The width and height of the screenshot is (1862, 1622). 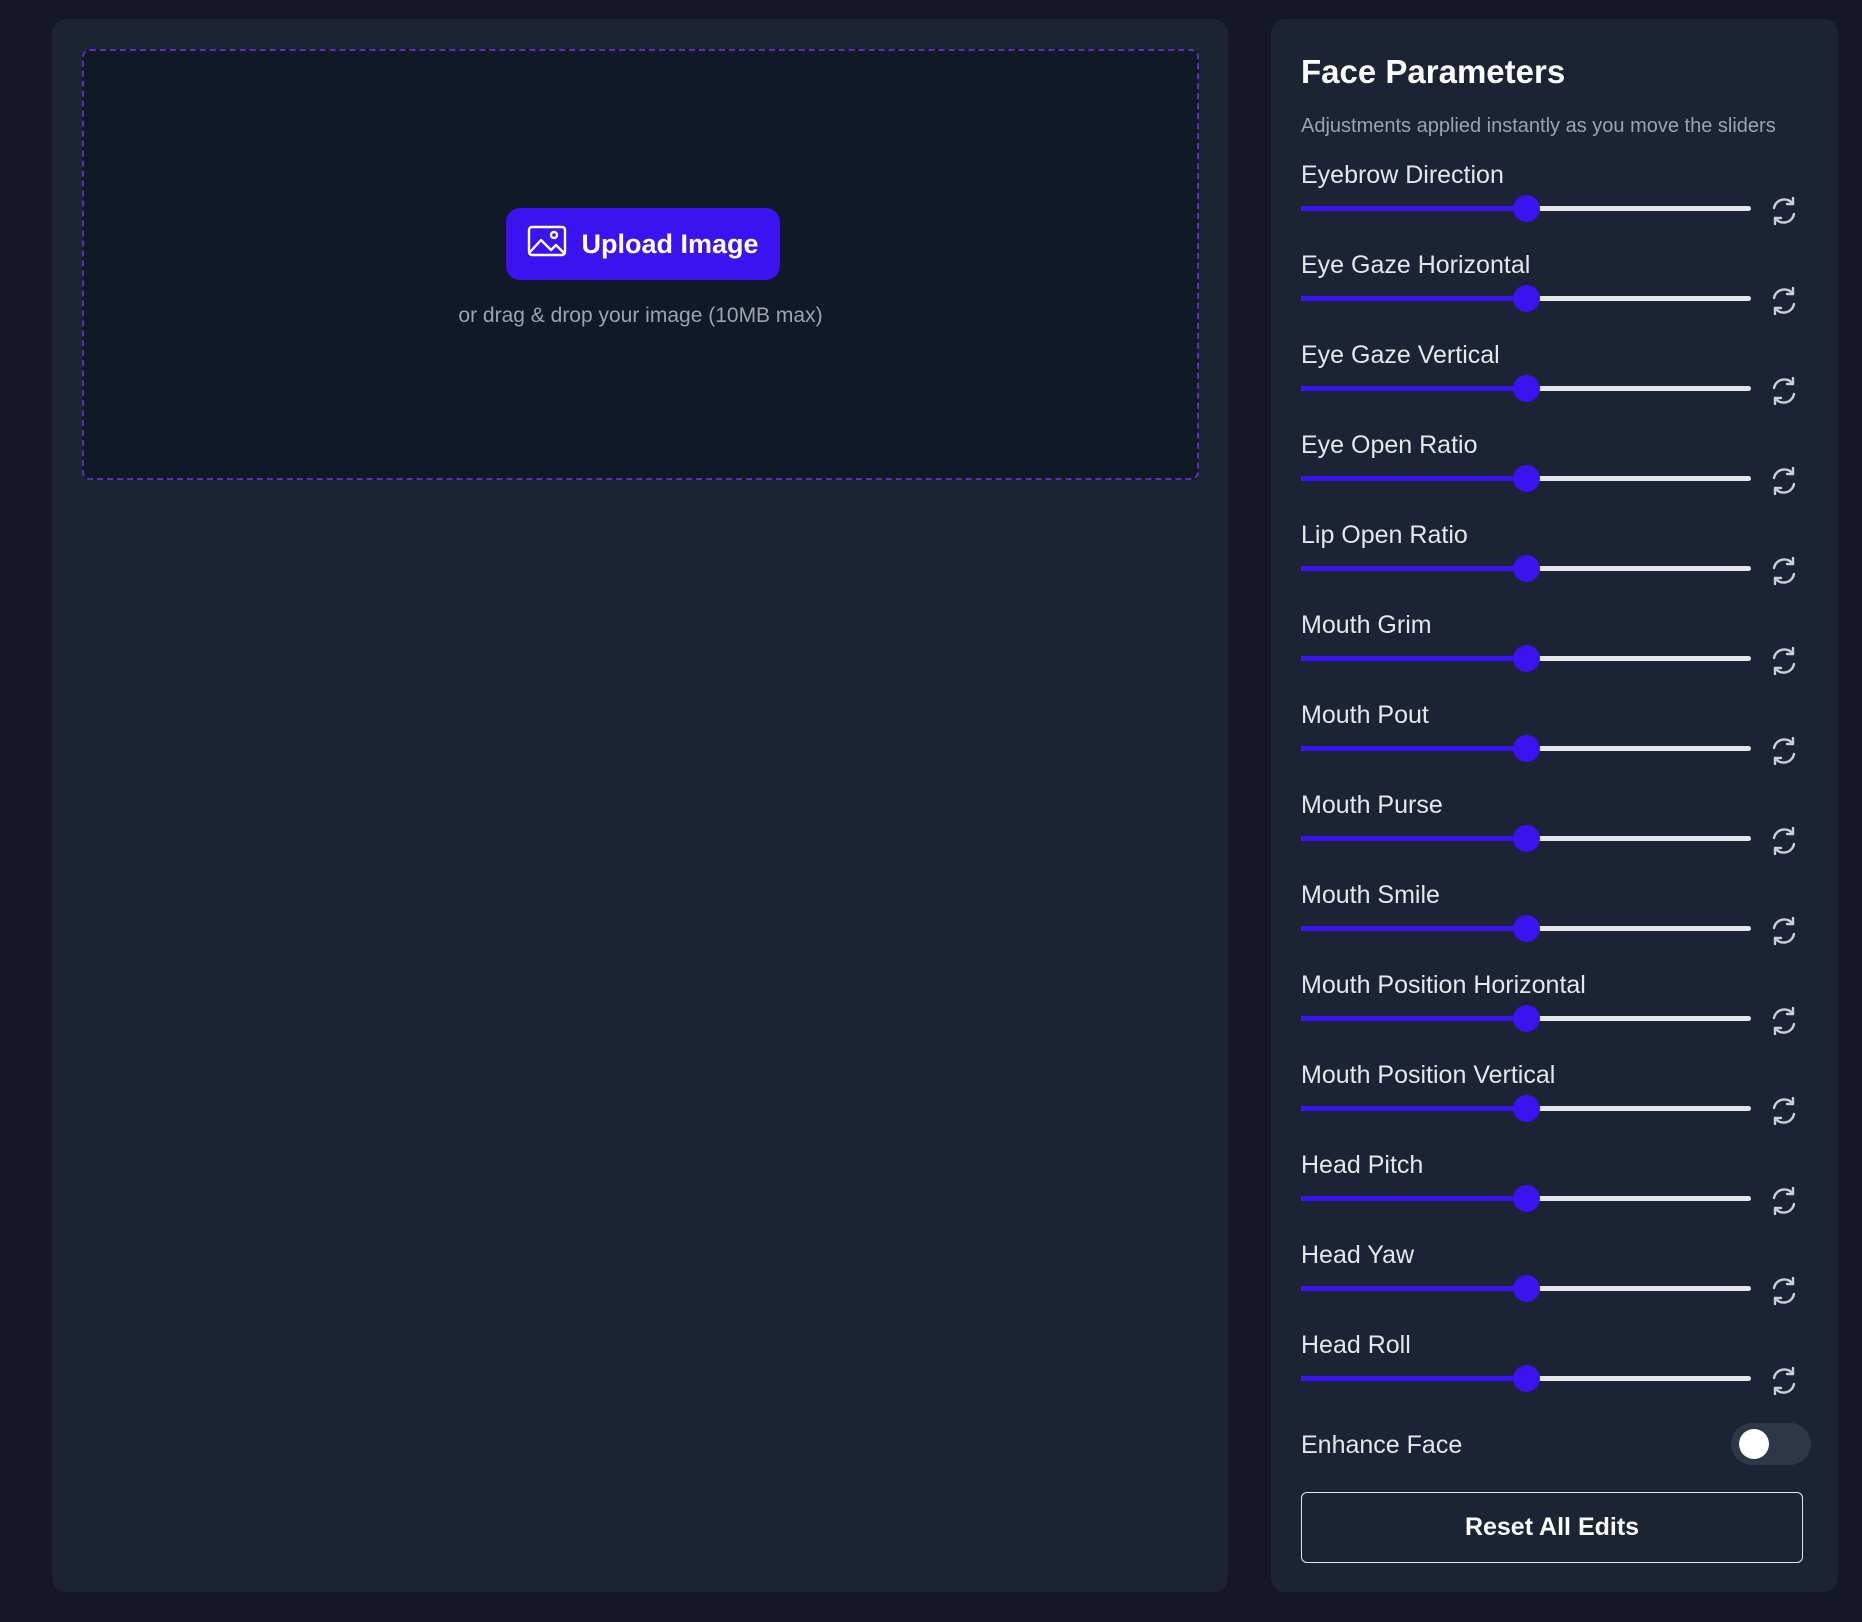 What do you see at coordinates (1552, 1527) in the screenshot?
I see `reset-all-edits-button: Reset All Edits` at bounding box center [1552, 1527].